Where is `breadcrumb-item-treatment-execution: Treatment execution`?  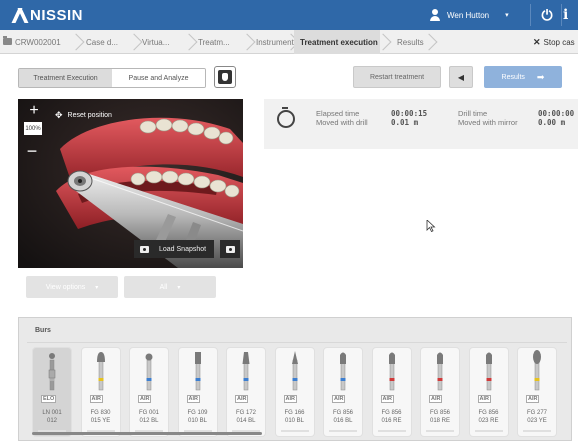
breadcrumb-item-treatment-execution: Treatment execution is located at coordinates (337, 42).